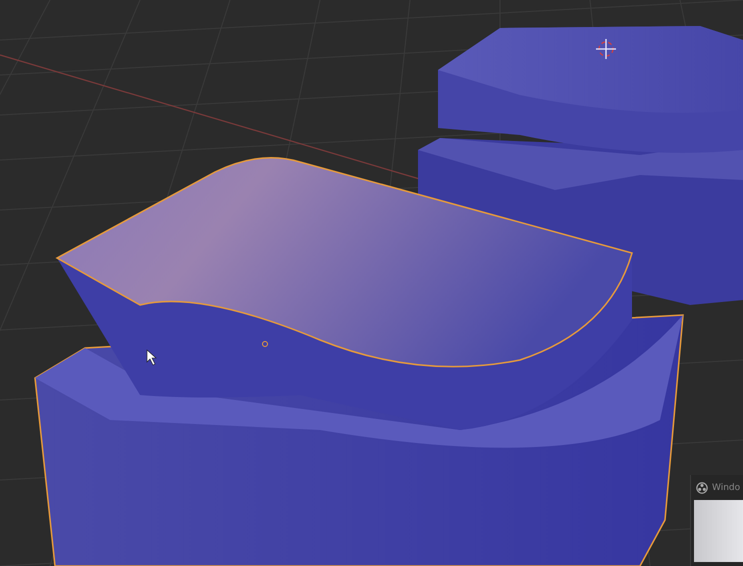 This screenshot has height=566, width=743. What do you see at coordinates (265, 344) in the screenshot?
I see `origin-dot-icon` at bounding box center [265, 344].